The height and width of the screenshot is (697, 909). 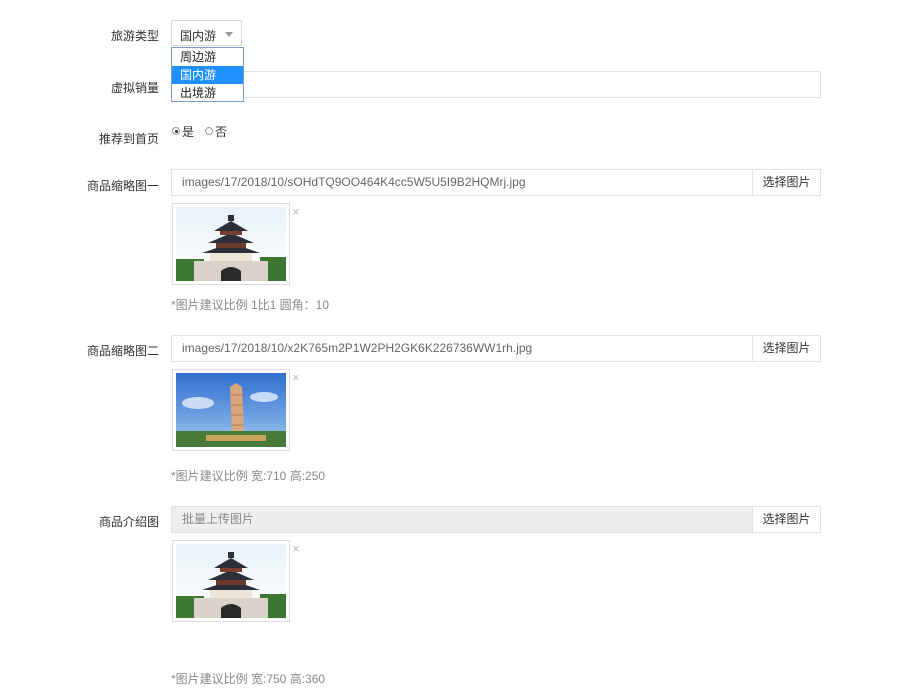 What do you see at coordinates (128, 522) in the screenshot?
I see `intro-label: 商品介绍图` at bounding box center [128, 522].